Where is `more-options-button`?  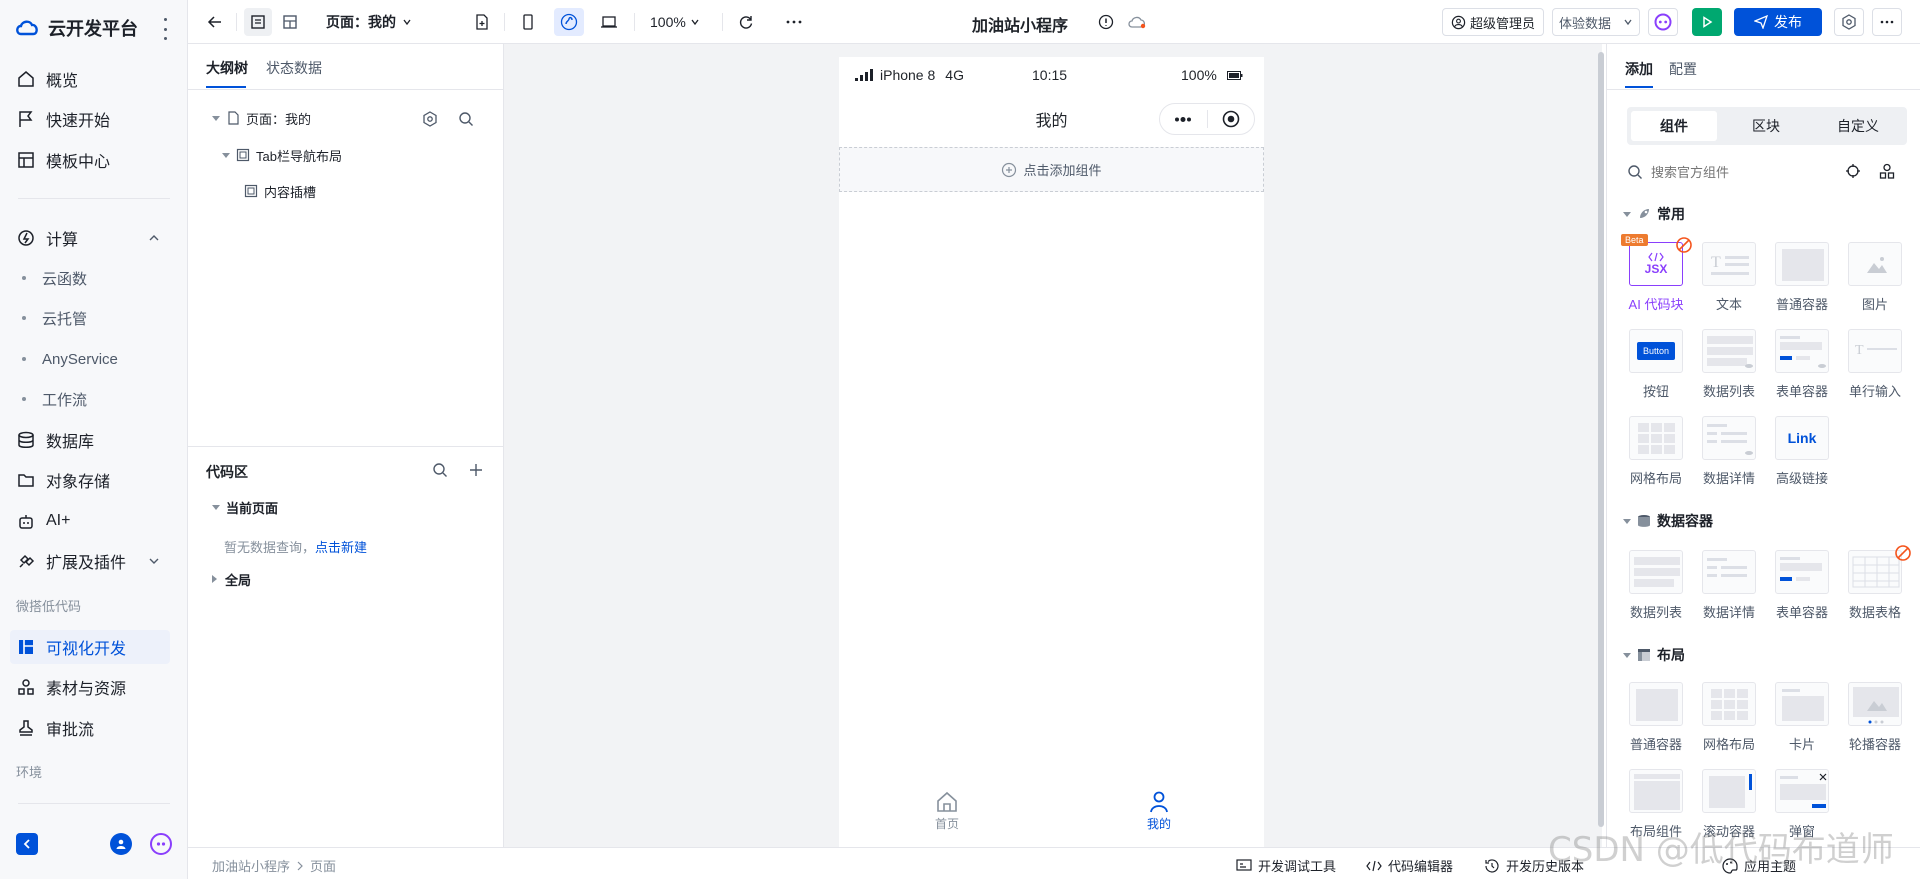
more-options-button is located at coordinates (1887, 22).